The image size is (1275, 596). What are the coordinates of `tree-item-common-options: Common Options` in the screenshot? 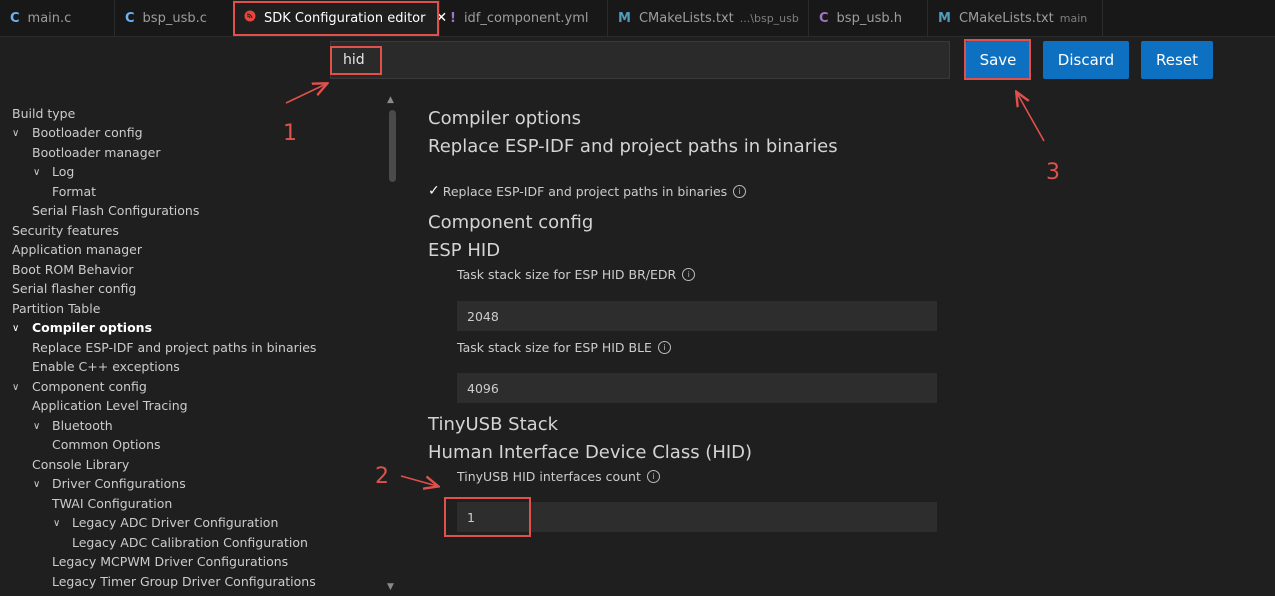 It's located at (106, 444).